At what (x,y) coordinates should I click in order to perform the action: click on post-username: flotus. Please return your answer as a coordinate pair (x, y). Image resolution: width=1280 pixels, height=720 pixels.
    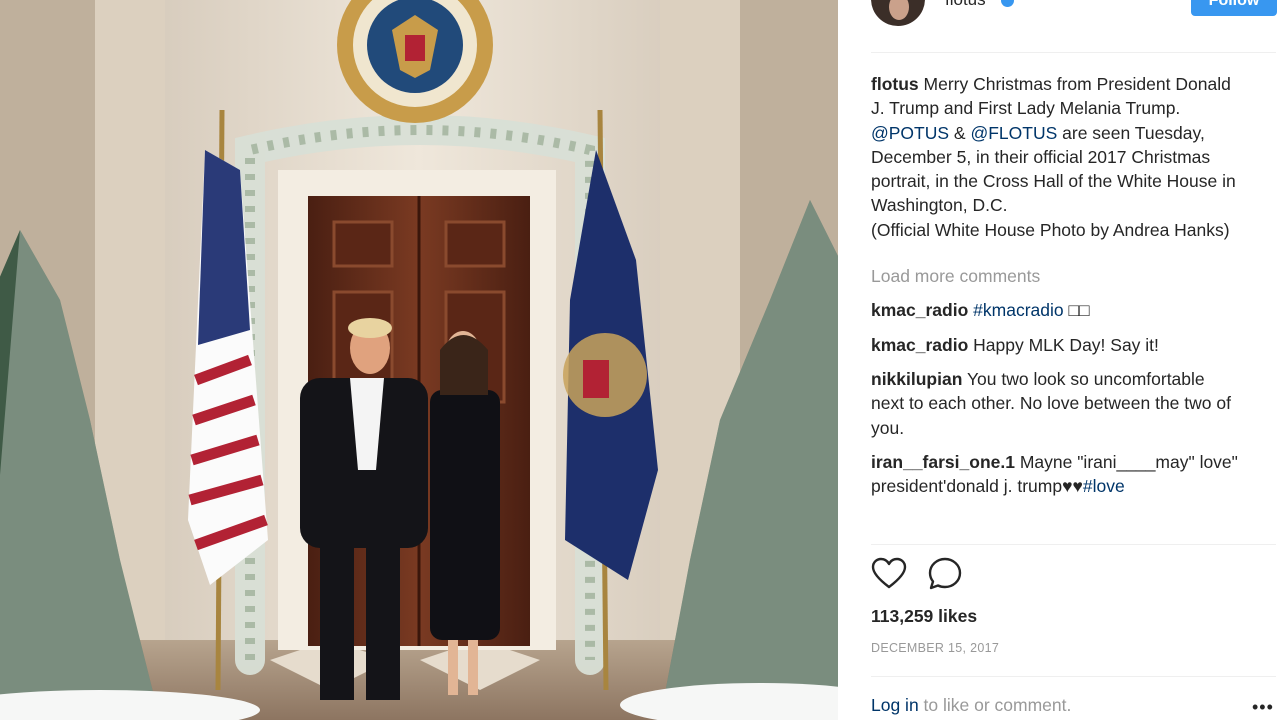
    Looking at the image, I should click on (965, 5).